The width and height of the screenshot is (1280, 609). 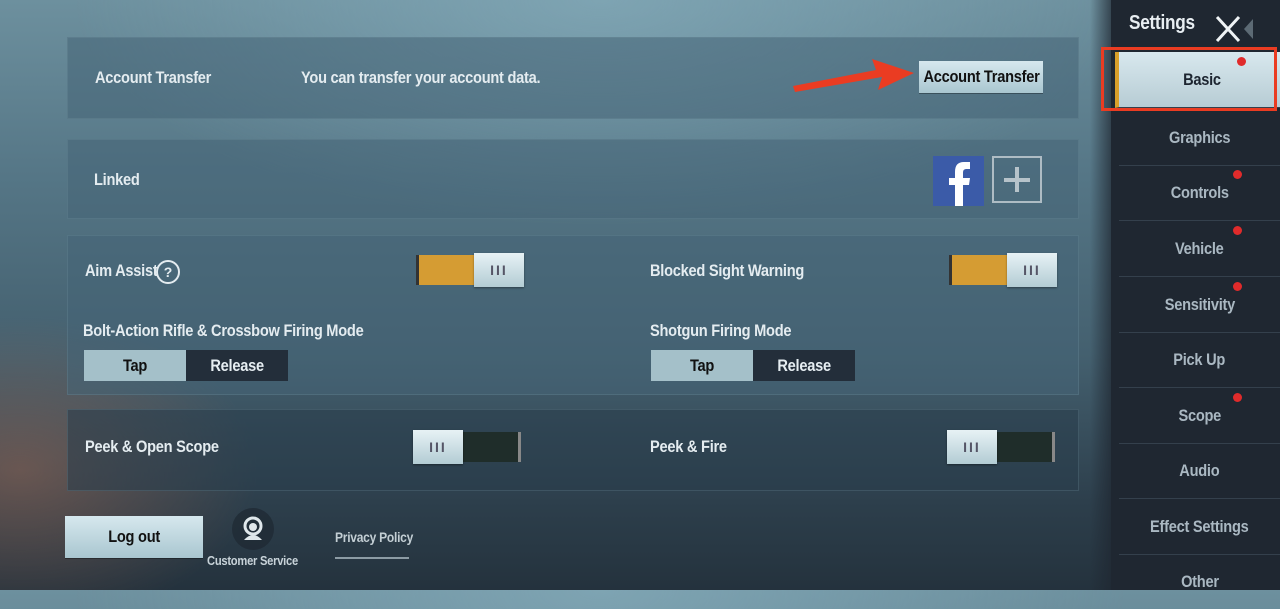 What do you see at coordinates (253, 529) in the screenshot?
I see `headset-icon` at bounding box center [253, 529].